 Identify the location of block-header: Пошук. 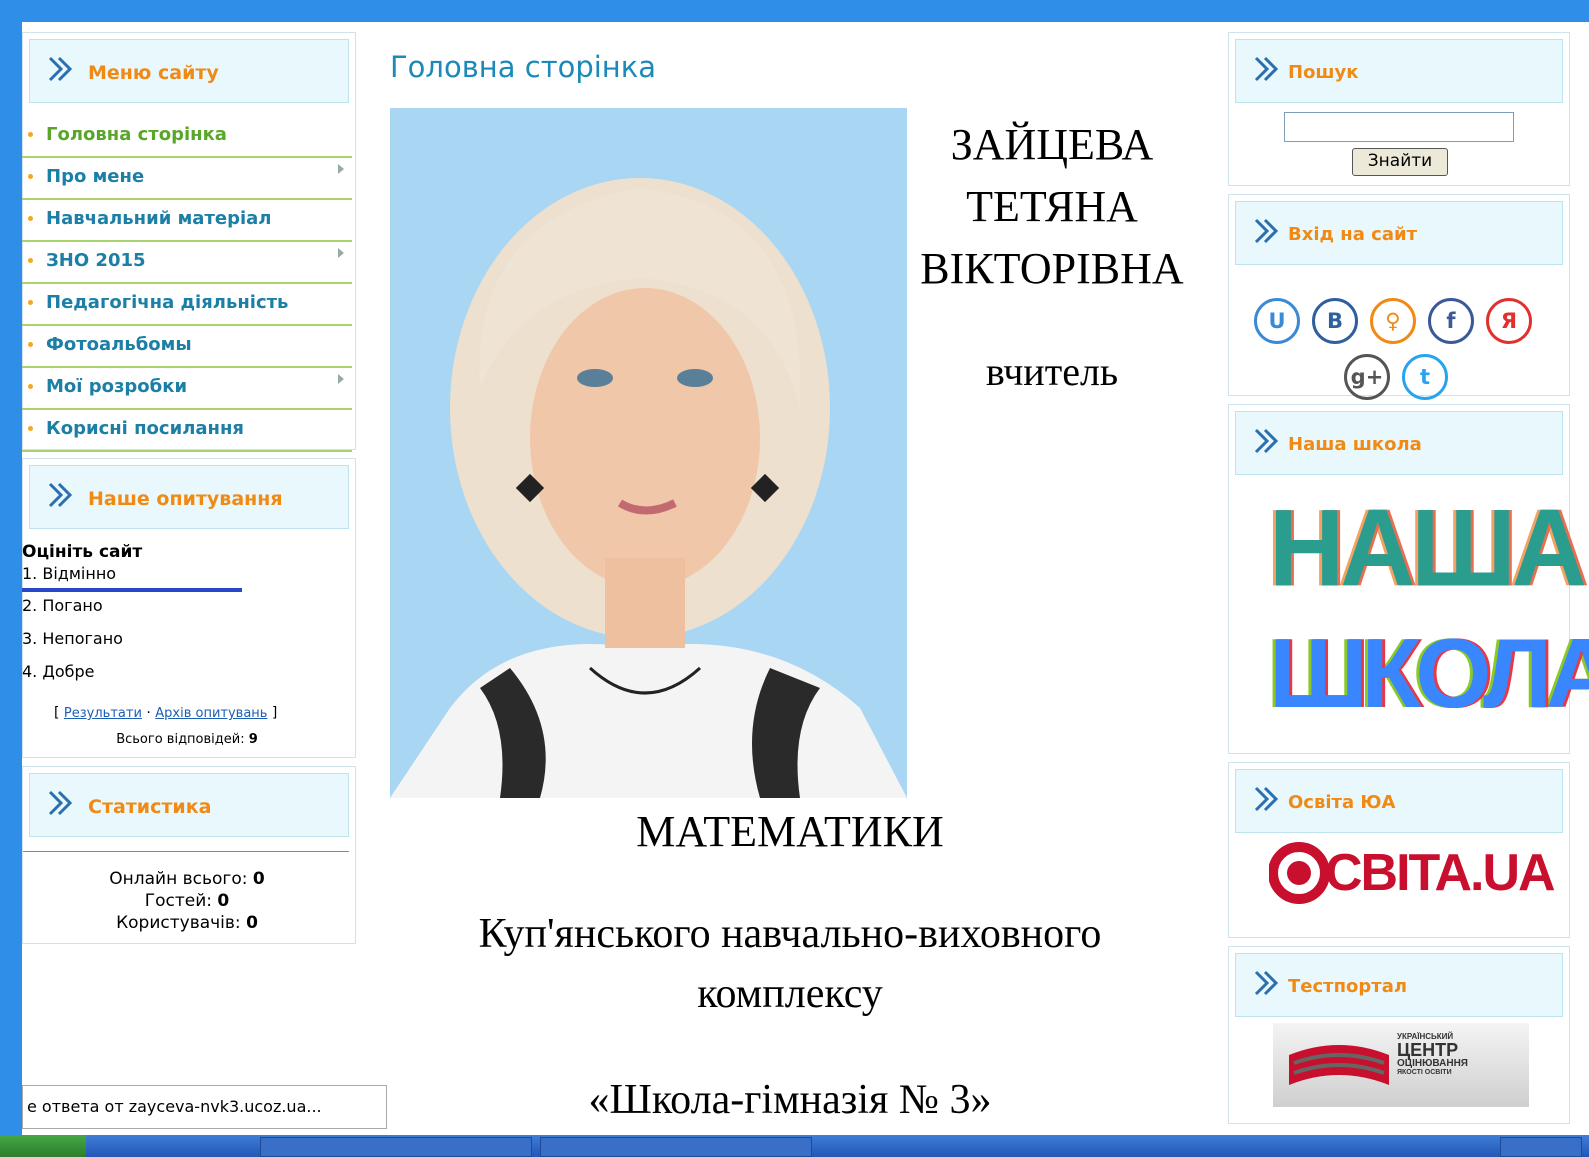
(1399, 71).